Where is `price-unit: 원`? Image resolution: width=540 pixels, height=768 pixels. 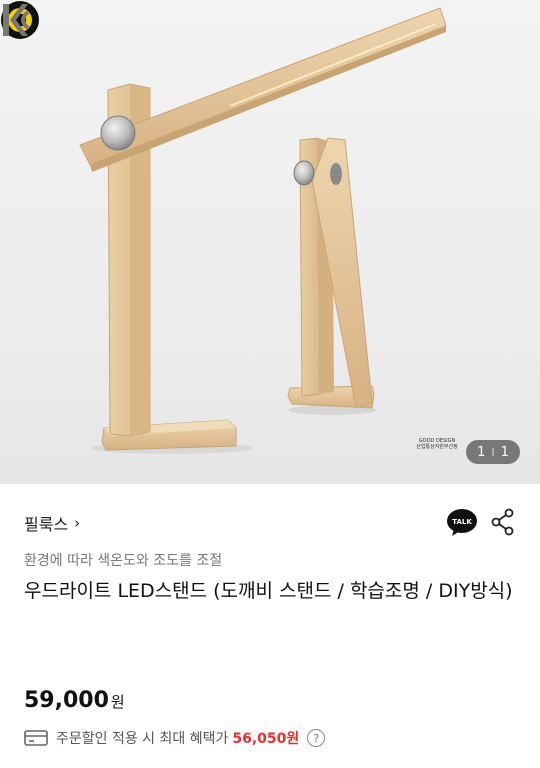
price-unit: 원 is located at coordinates (117, 702).